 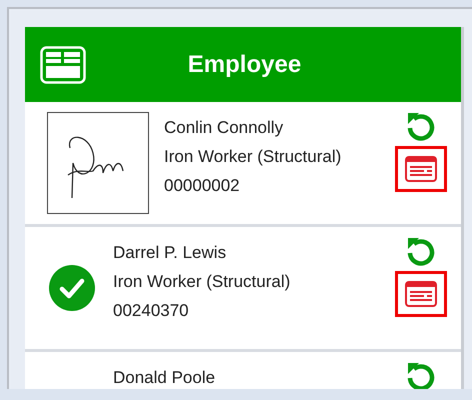 What do you see at coordinates (202, 186) in the screenshot?
I see `employee-id: 00000002` at bounding box center [202, 186].